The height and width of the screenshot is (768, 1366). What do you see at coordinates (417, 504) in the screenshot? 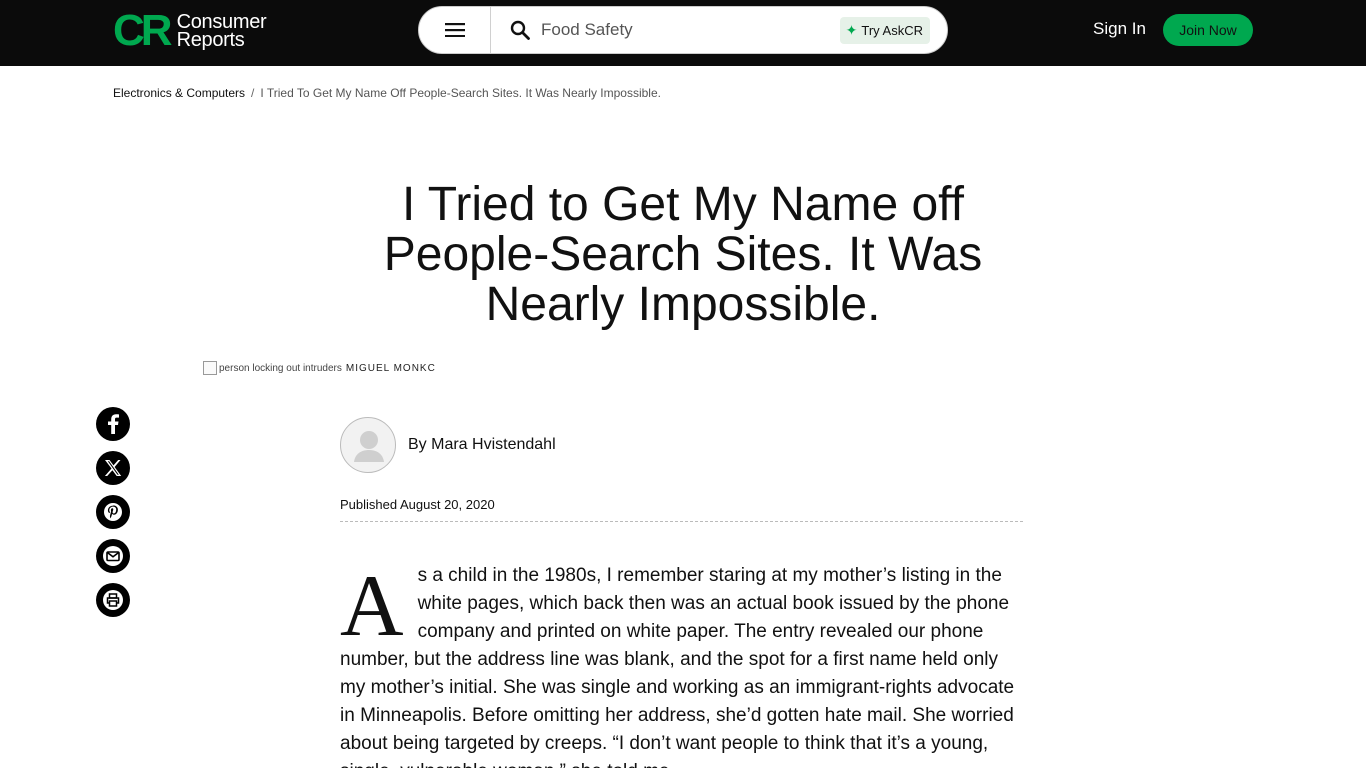
I see `published-date: Published August 20, 2020` at bounding box center [417, 504].